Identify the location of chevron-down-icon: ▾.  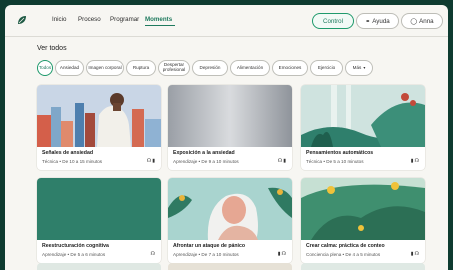
(364, 67).